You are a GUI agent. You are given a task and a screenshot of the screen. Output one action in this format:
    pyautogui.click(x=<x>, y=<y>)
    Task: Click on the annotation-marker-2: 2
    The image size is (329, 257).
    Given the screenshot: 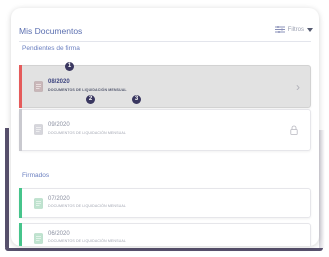 What is the action you would take?
    pyautogui.click(x=90, y=99)
    